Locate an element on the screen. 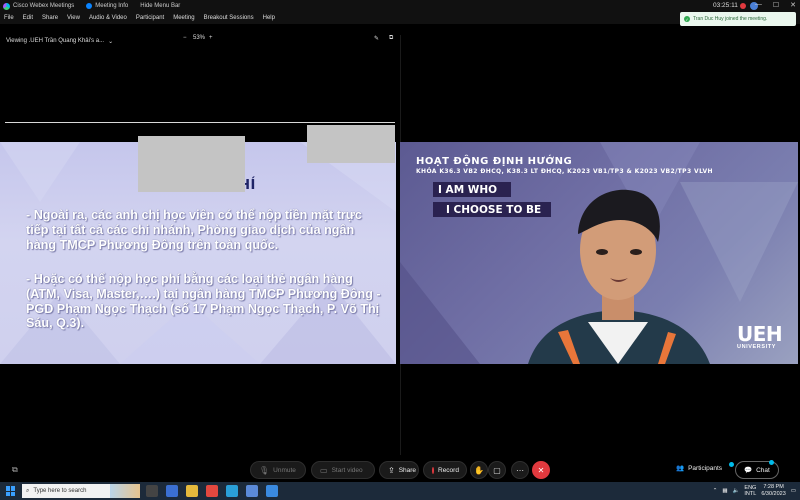  menu-audio-video: Audio & Video is located at coordinates (108, 18).